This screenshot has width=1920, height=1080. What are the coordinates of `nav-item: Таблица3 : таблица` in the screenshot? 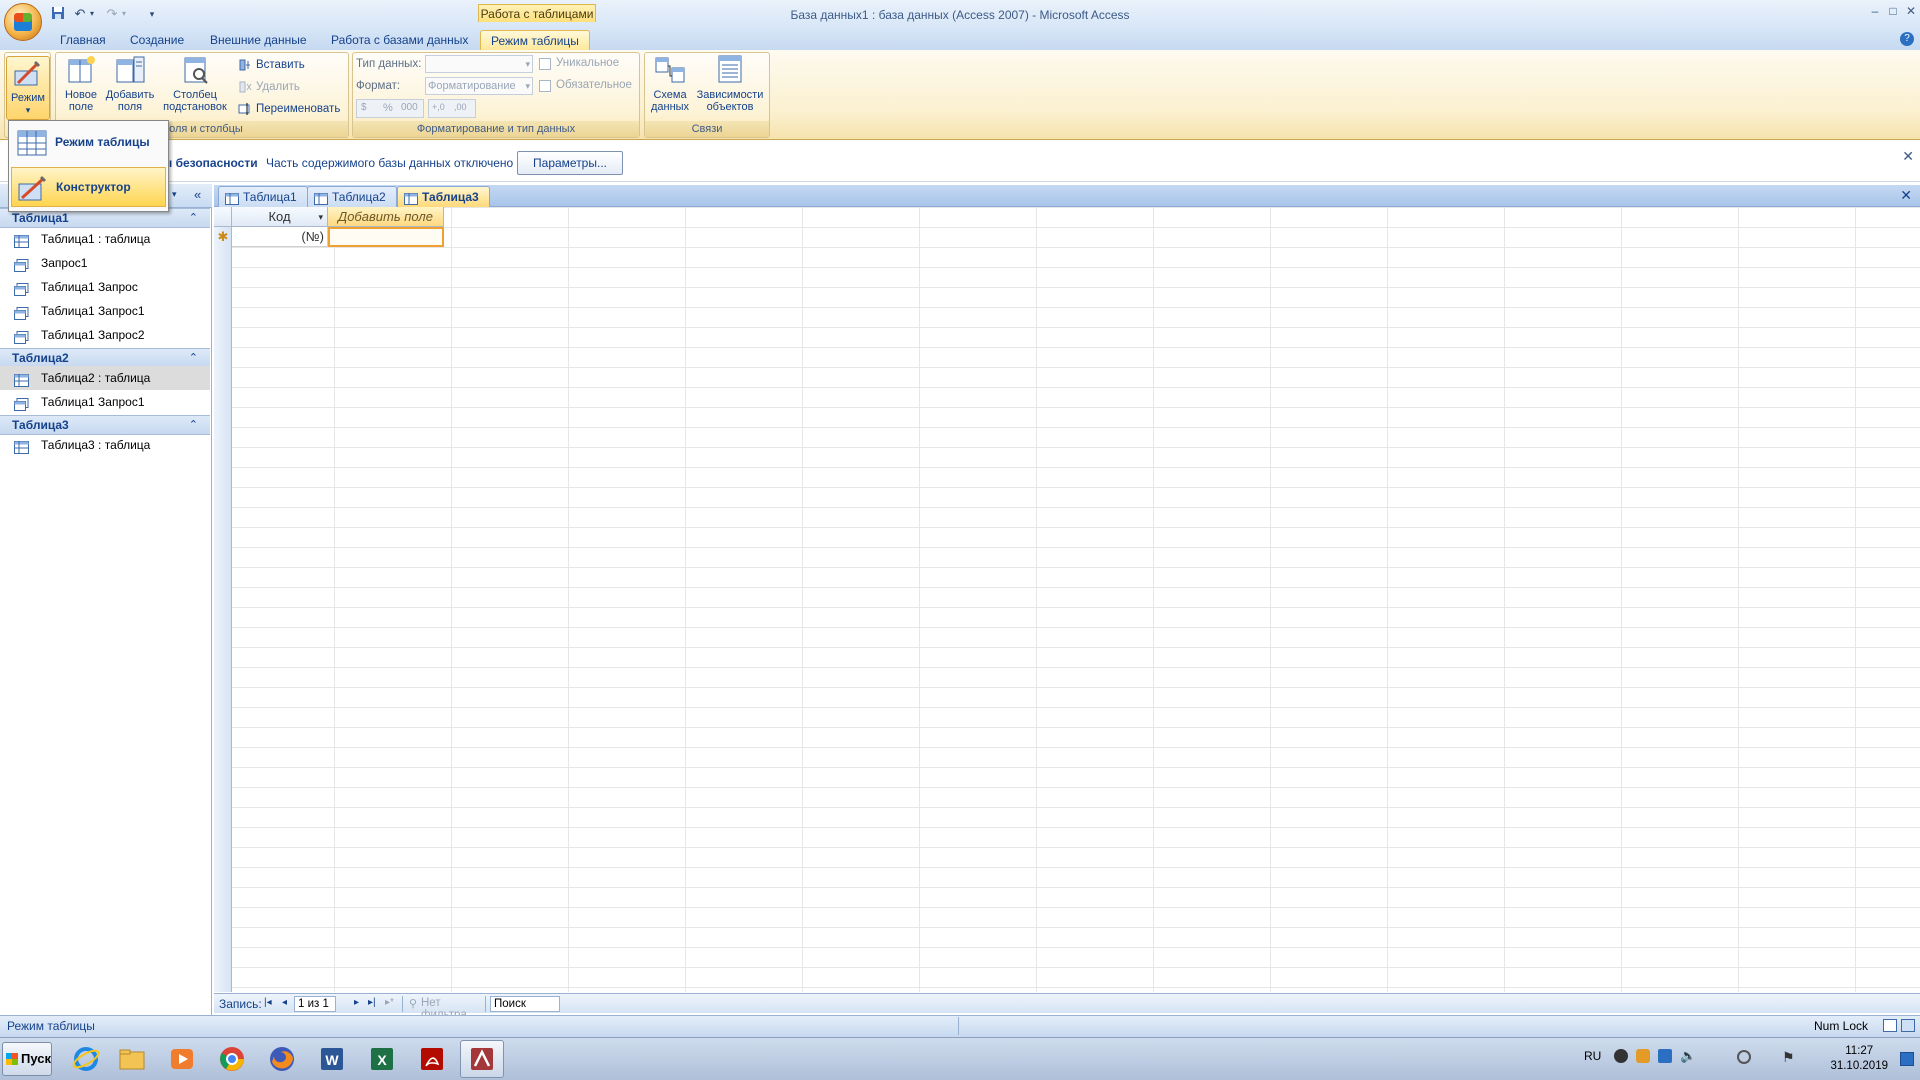 It's located at (105, 445).